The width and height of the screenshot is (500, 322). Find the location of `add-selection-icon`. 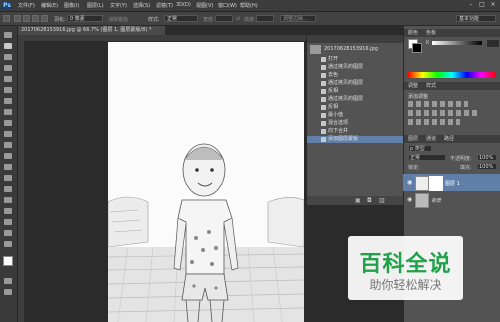

add-selection-icon is located at coordinates (26, 18).